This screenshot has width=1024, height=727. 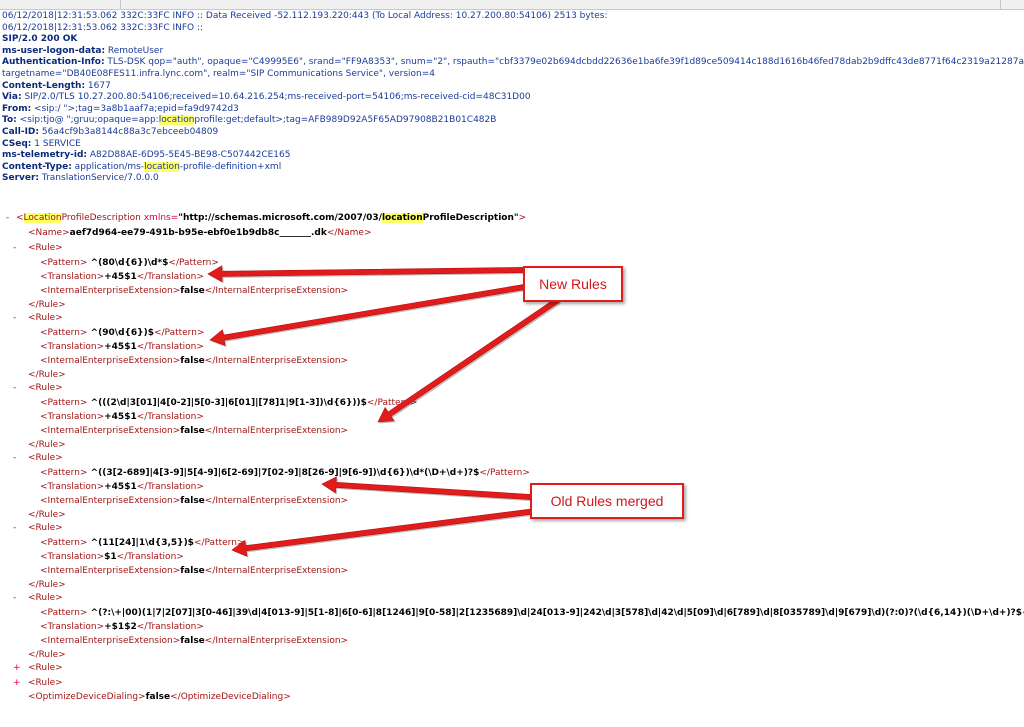 I want to click on new-rules-callout: New Rules, so click(x=573, y=284).